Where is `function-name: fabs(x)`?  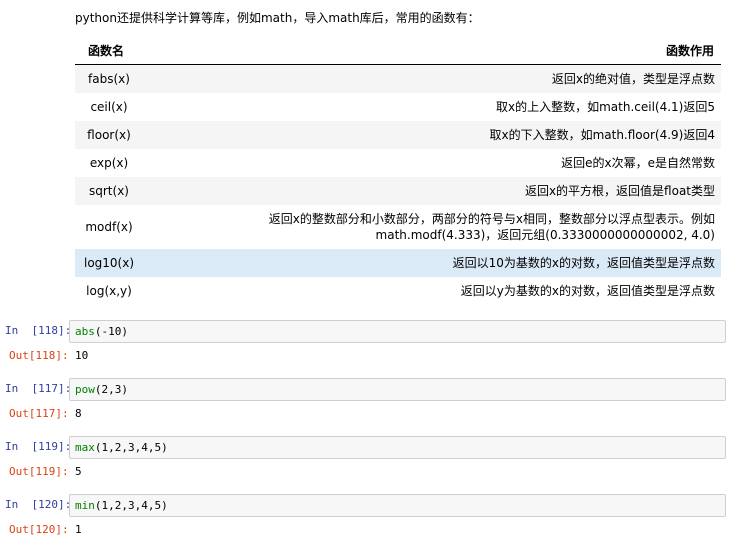
function-name: fabs(x) is located at coordinates (109, 78).